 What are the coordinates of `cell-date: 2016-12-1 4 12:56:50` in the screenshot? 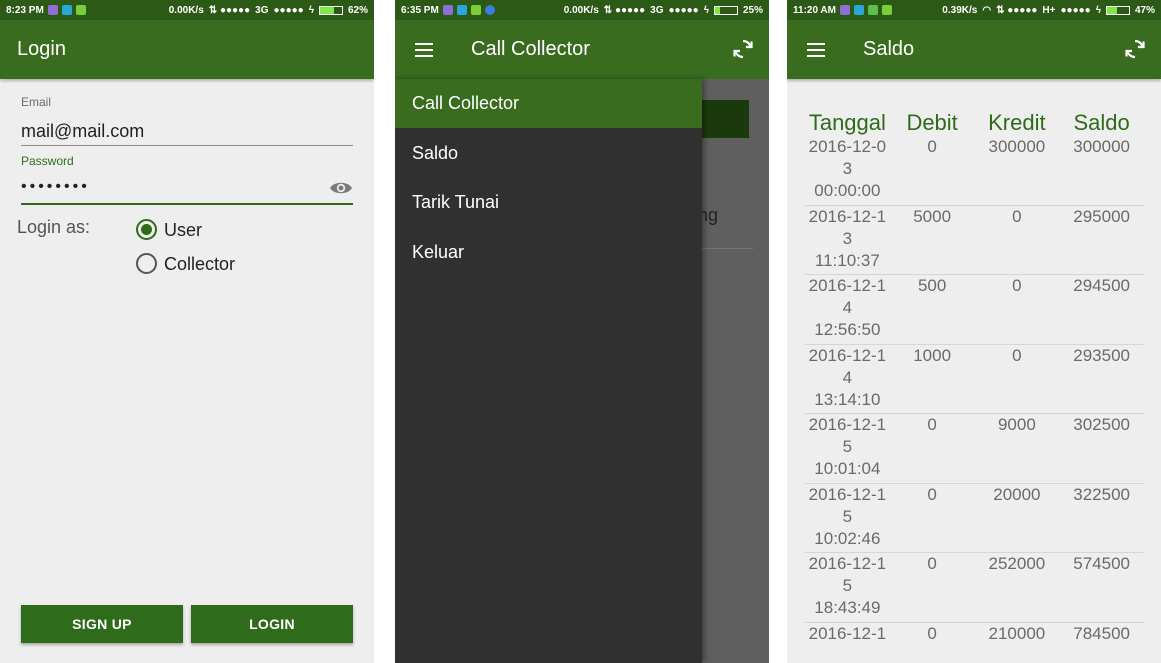 It's located at (847, 307).